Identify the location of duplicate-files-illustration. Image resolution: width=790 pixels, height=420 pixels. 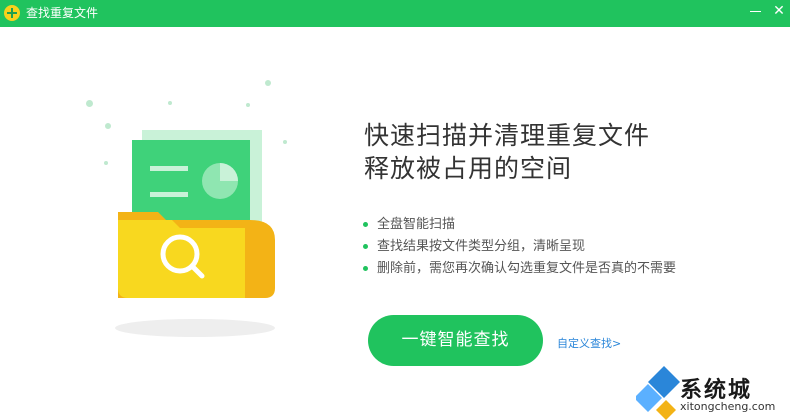
(195, 233).